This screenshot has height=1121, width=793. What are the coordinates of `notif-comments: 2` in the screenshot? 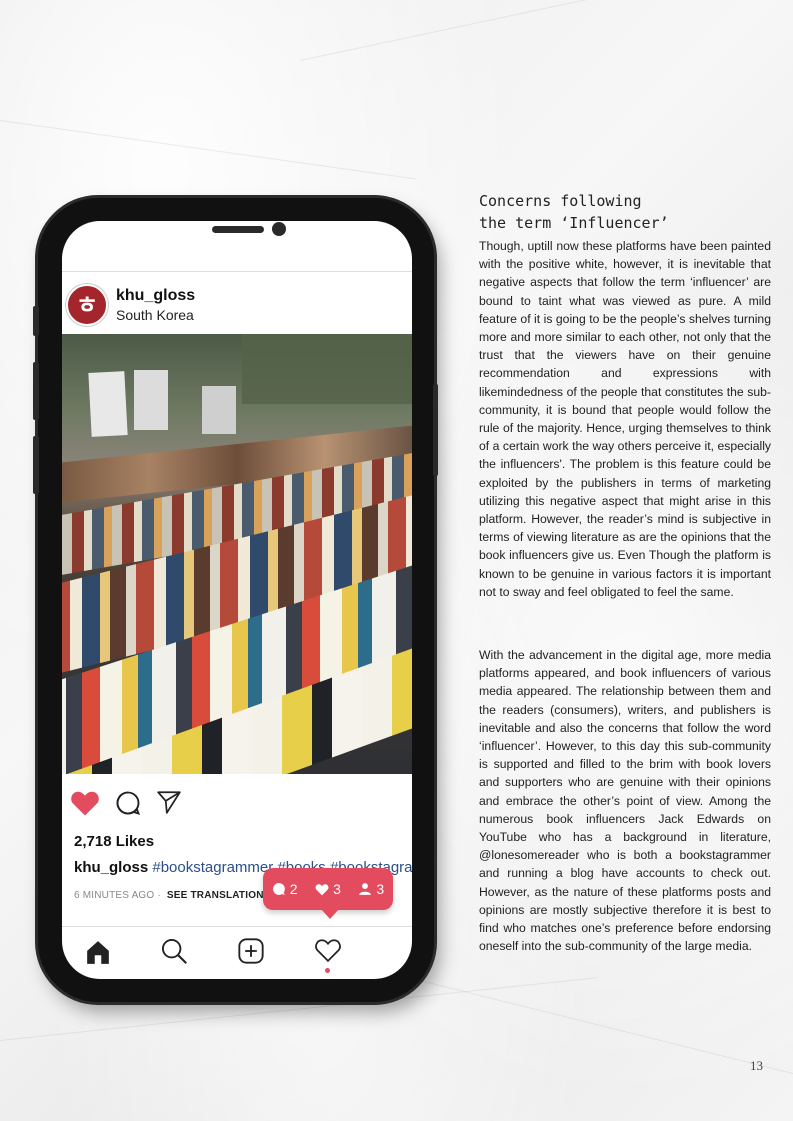 It's located at (285, 889).